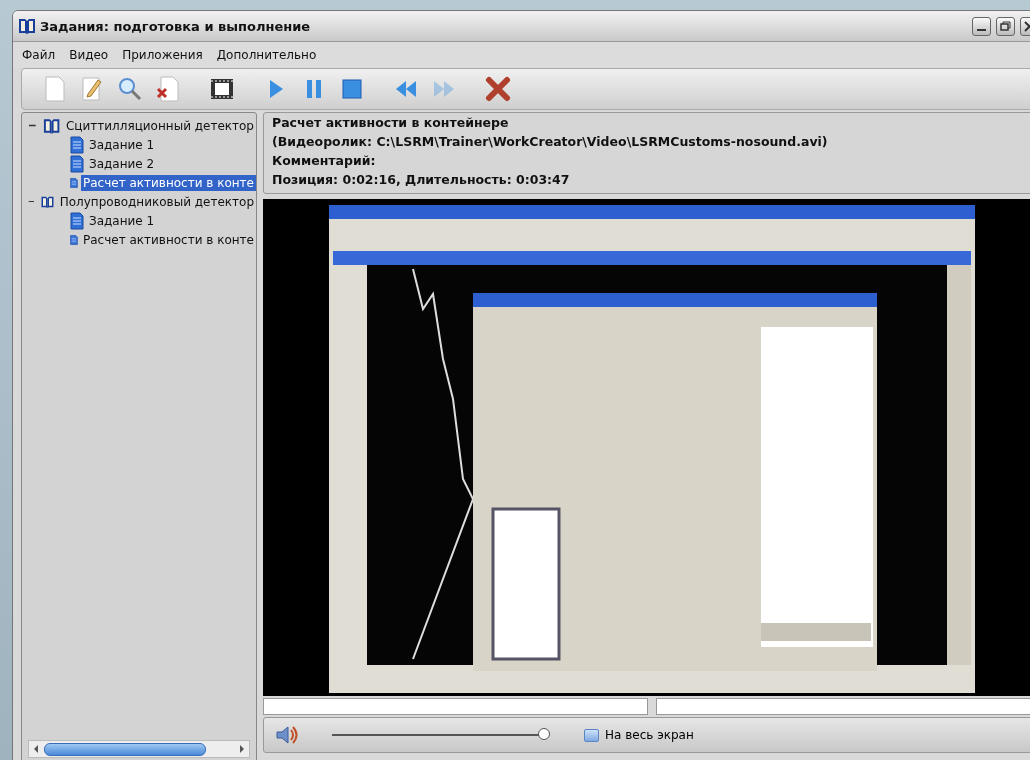 Image resolution: width=1030 pixels, height=760 pixels. What do you see at coordinates (550, 142) in the screenshot?
I see `info-line: (Видеоролик: C:\LSRM\Trainer\WorkCreator\Video\LSRMCustoms-nosound.avi)` at bounding box center [550, 142].